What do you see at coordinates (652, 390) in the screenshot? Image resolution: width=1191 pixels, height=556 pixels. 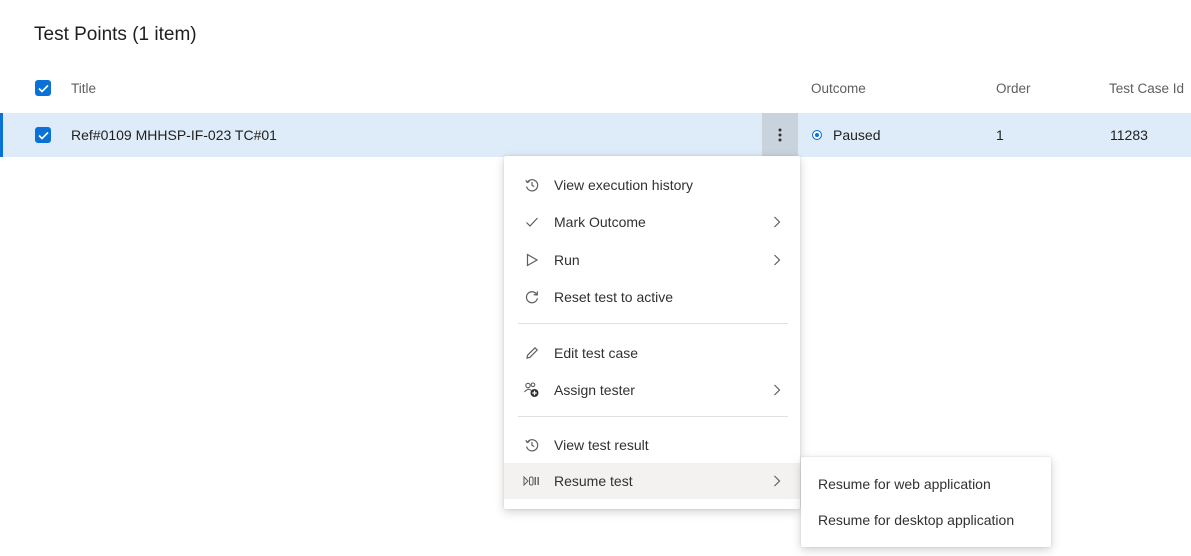 I see `menu-item-assign-tester: Assign tester` at bounding box center [652, 390].